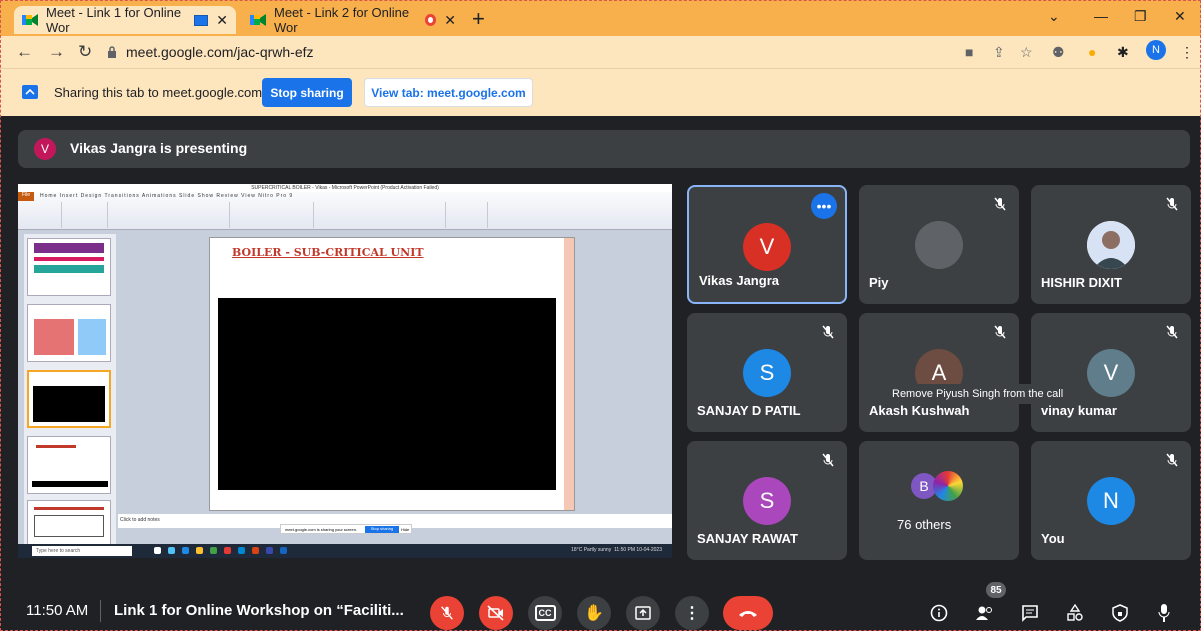 This screenshot has width=1201, height=631. Describe the element at coordinates (1026, 52) in the screenshot. I see `star-icon: ☆` at that location.